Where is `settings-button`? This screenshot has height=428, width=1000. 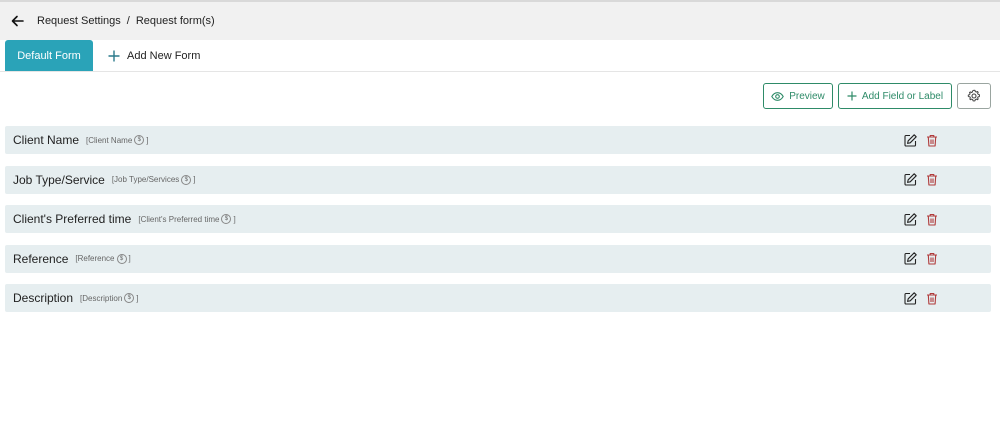
settings-button is located at coordinates (974, 96).